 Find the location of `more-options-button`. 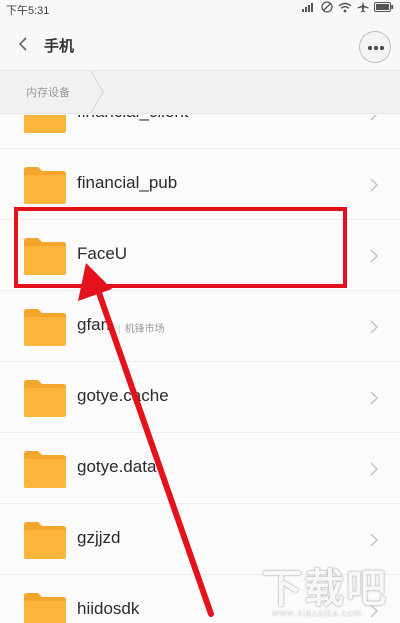

more-options-button is located at coordinates (375, 47).